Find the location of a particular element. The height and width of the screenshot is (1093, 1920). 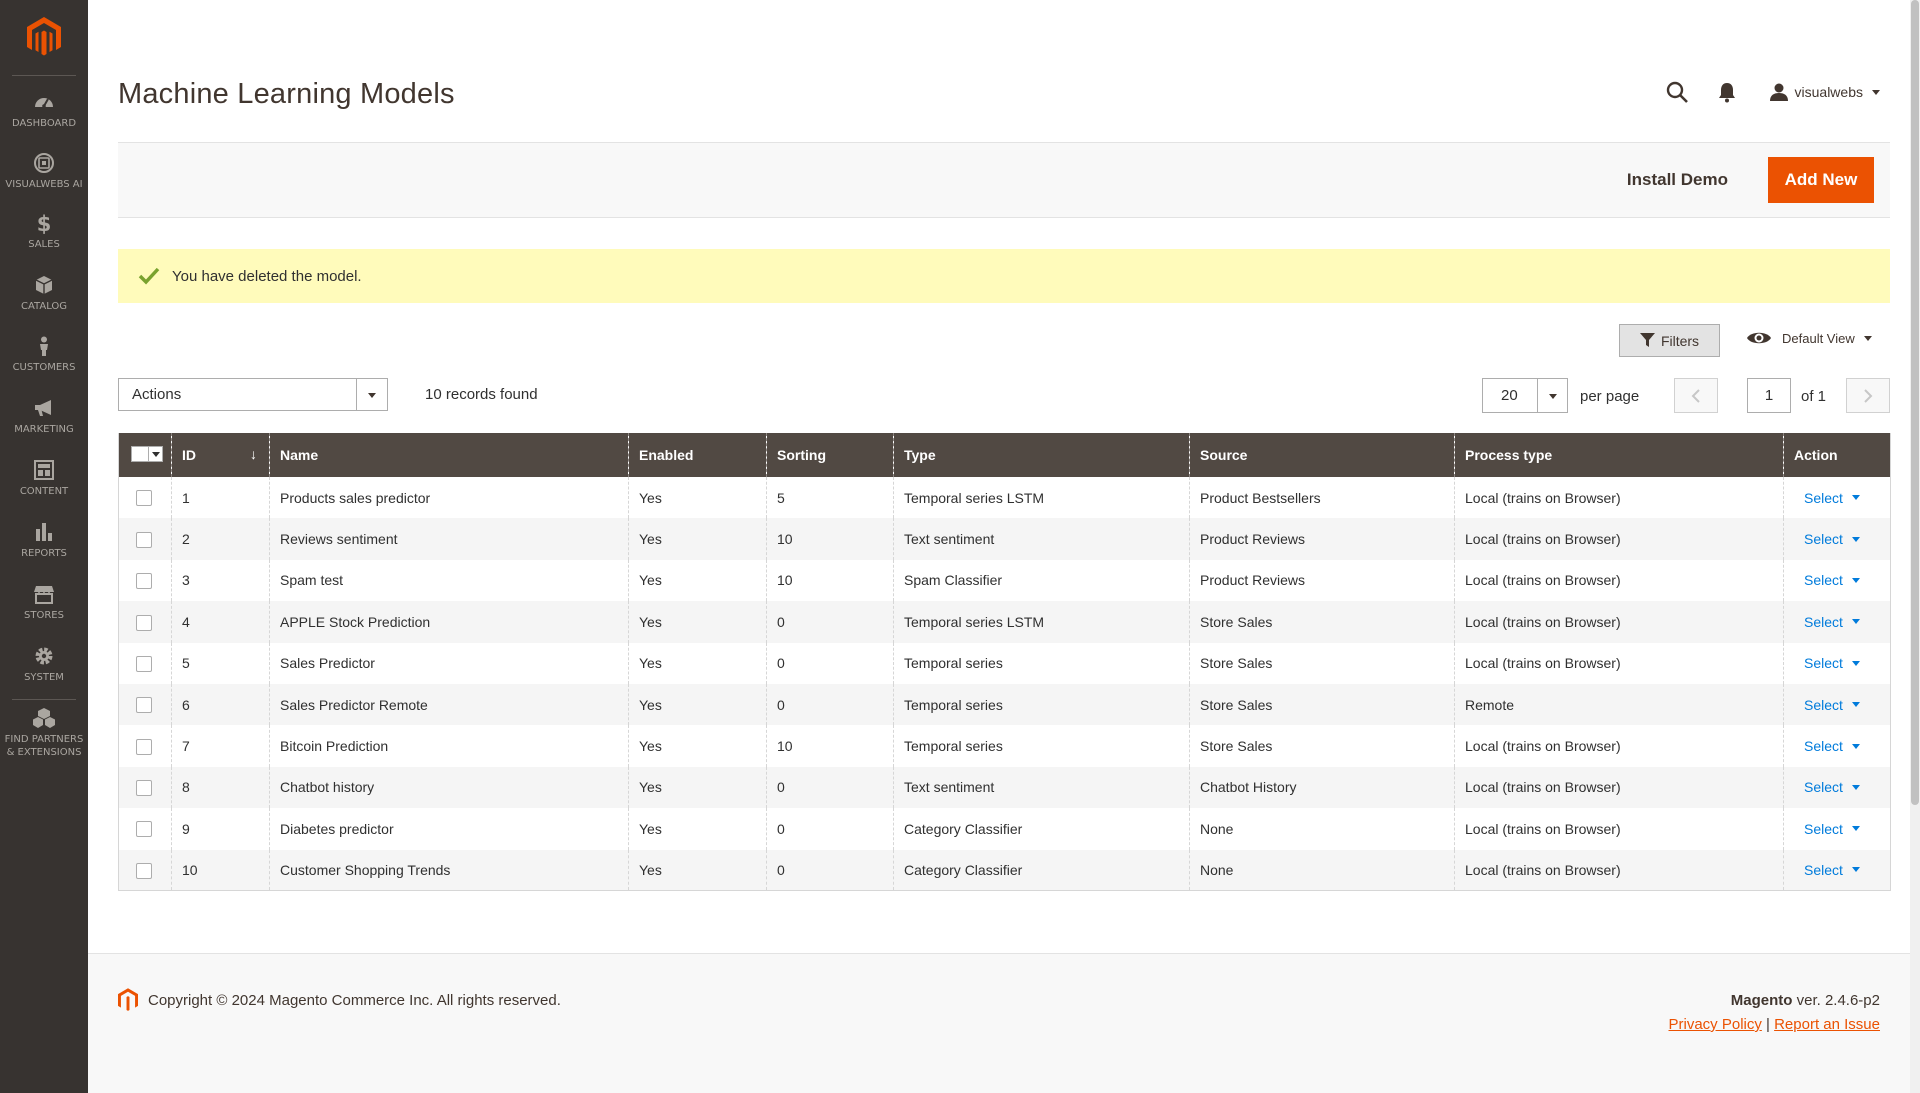

cell-name: Products sales predictor is located at coordinates (449, 498).